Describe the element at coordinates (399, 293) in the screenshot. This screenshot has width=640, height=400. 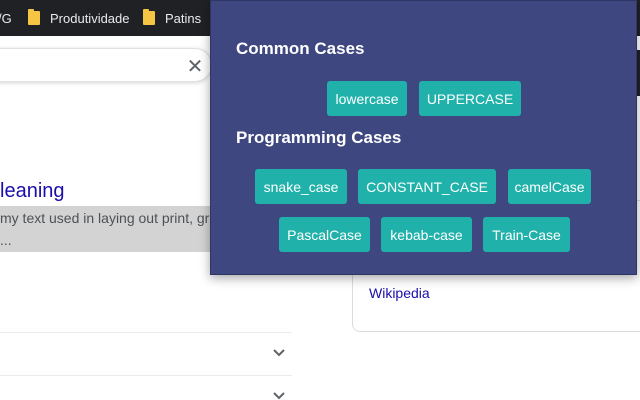
I see `wikipedia-link: Wikipedia` at that location.